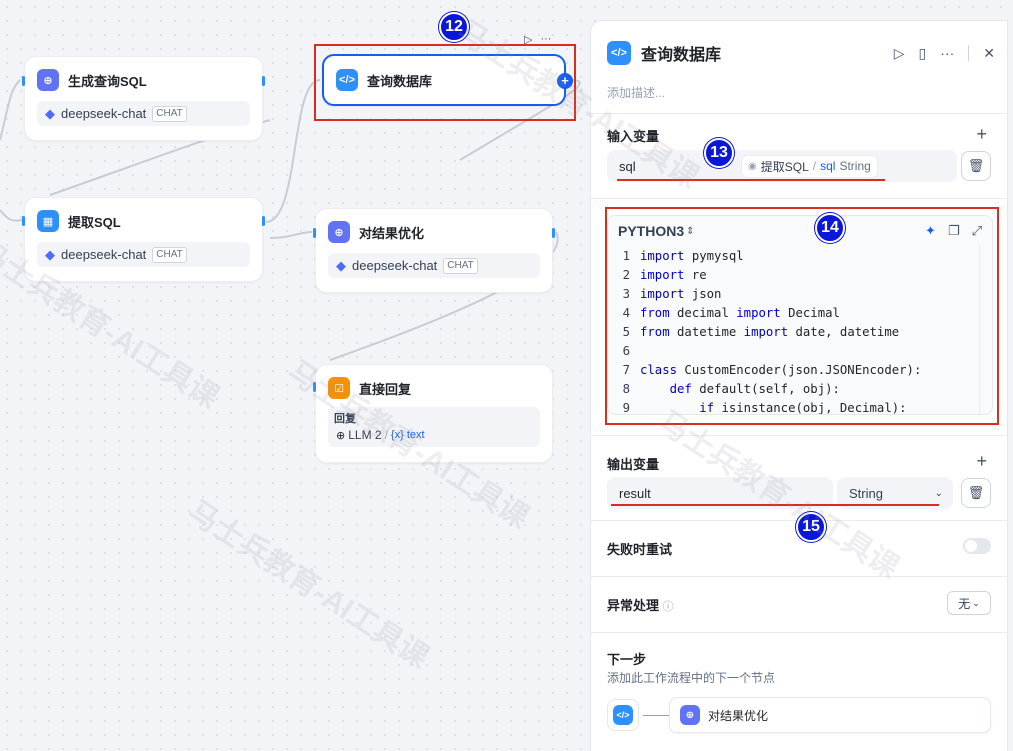 Image resolution: width=1013 pixels, height=751 pixels. What do you see at coordinates (695, 275) in the screenshot?
I see `code-text: re` at bounding box center [695, 275].